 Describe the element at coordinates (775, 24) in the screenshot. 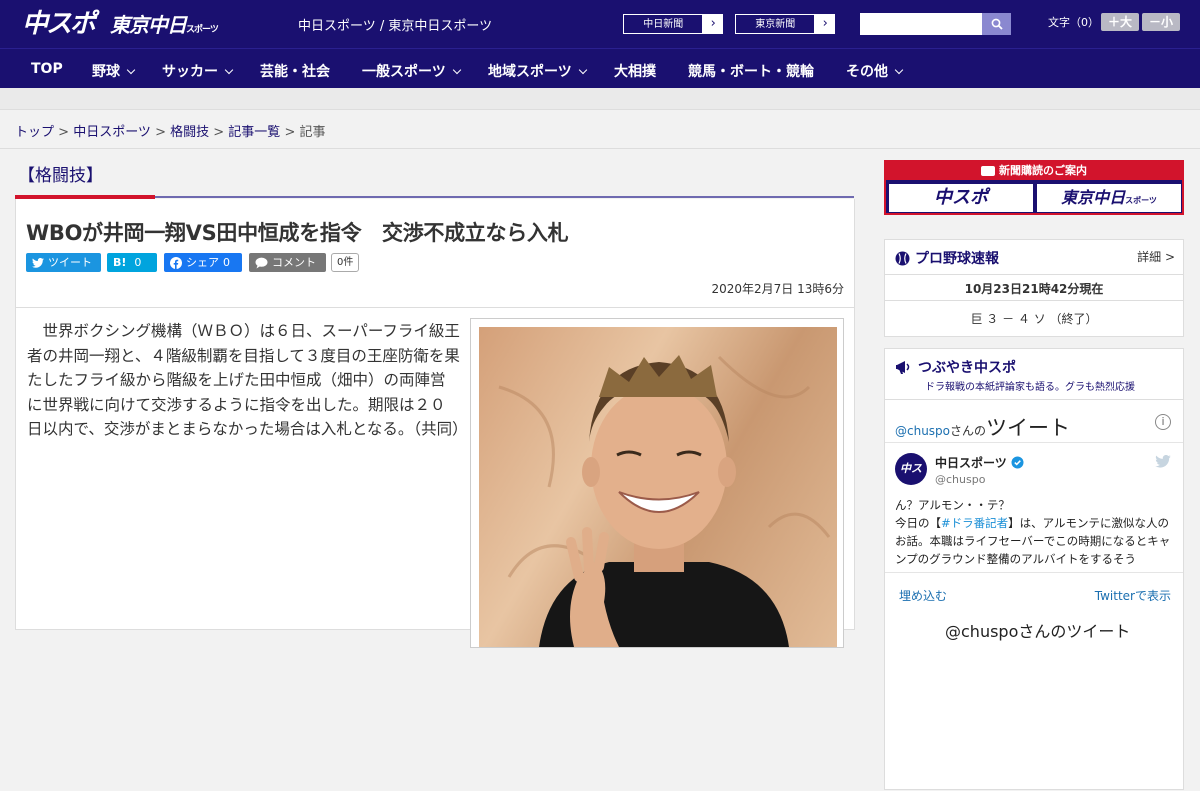

I see `tokyo-shinbun-label: 東京新聞` at that location.